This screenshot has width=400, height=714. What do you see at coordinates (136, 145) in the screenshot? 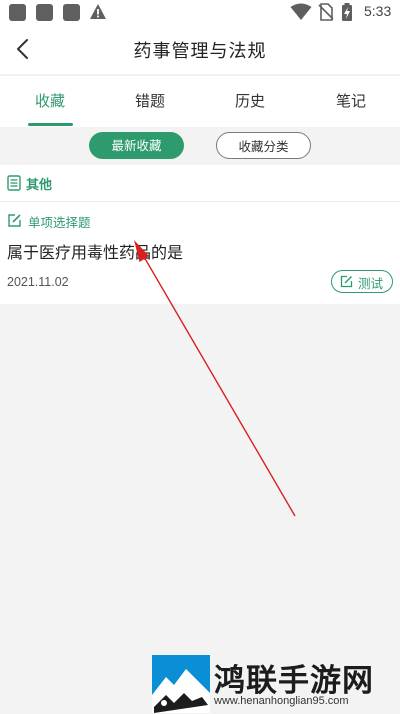
I see `latest-favorites-button: 最新收藏` at bounding box center [136, 145].